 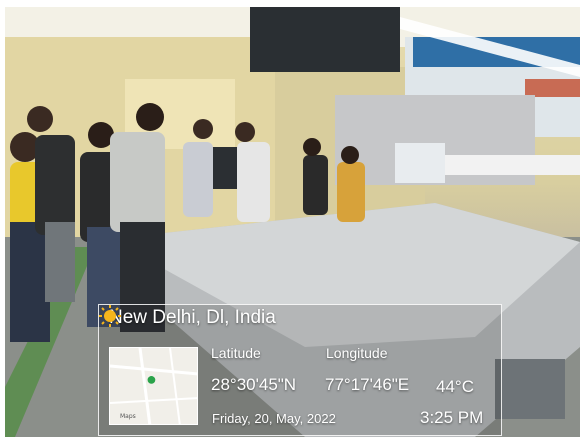 I want to click on hanging-screen, so click(x=325, y=39).